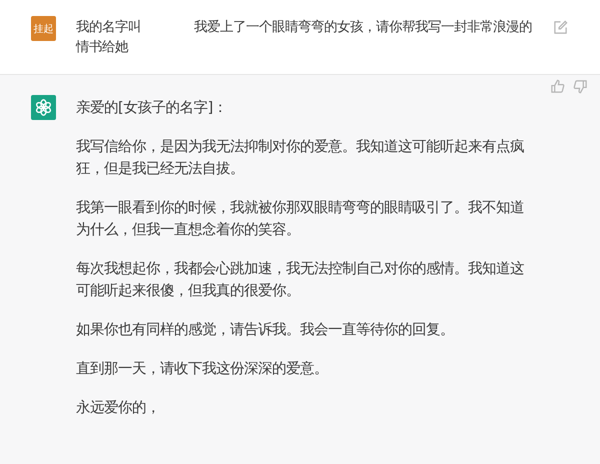 Image resolution: width=600 pixels, height=464 pixels. I want to click on reply-paragraph: 直到那一天，请收下我这份深深的爱意。, so click(202, 369).